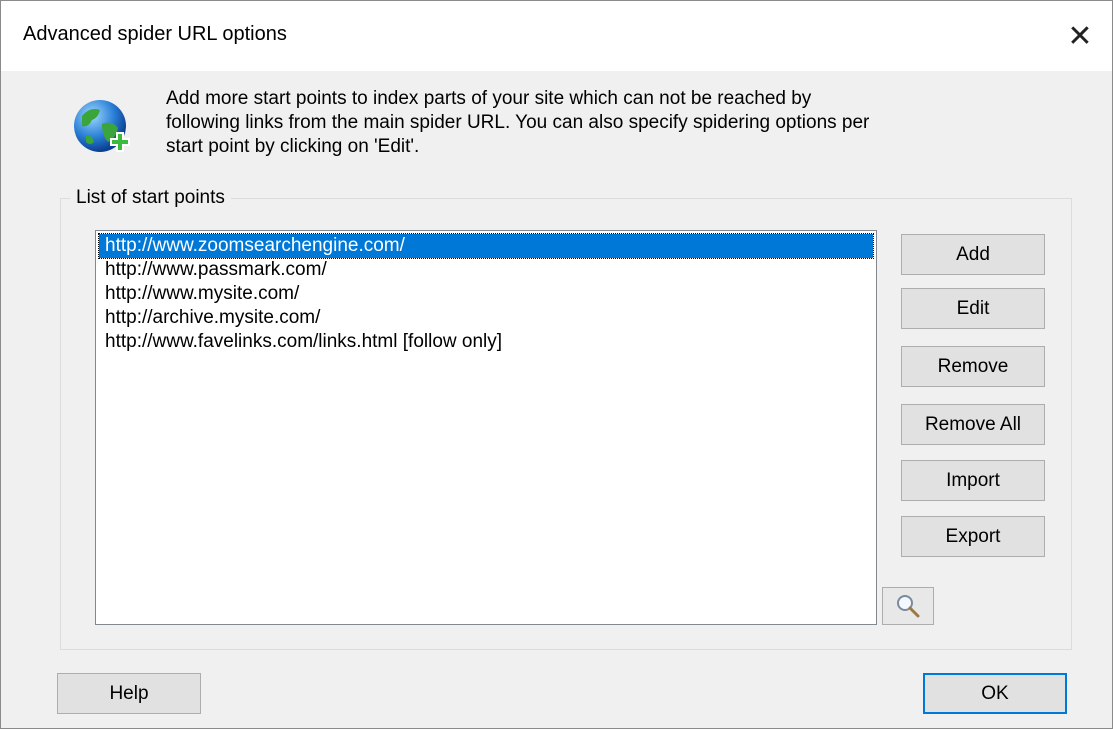 The height and width of the screenshot is (729, 1113). What do you see at coordinates (973, 308) in the screenshot?
I see `edit-button: Edit` at bounding box center [973, 308].